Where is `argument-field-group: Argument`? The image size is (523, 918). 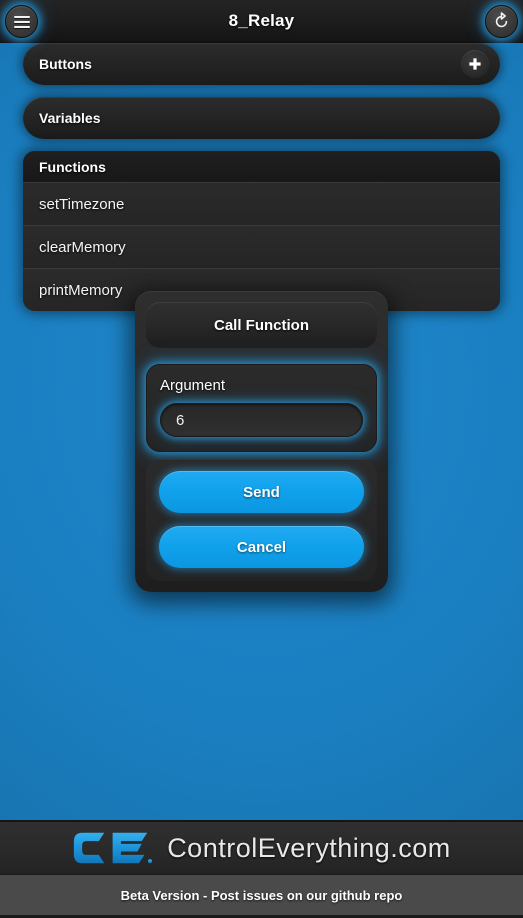
argument-field-group: Argument is located at coordinates (261, 408).